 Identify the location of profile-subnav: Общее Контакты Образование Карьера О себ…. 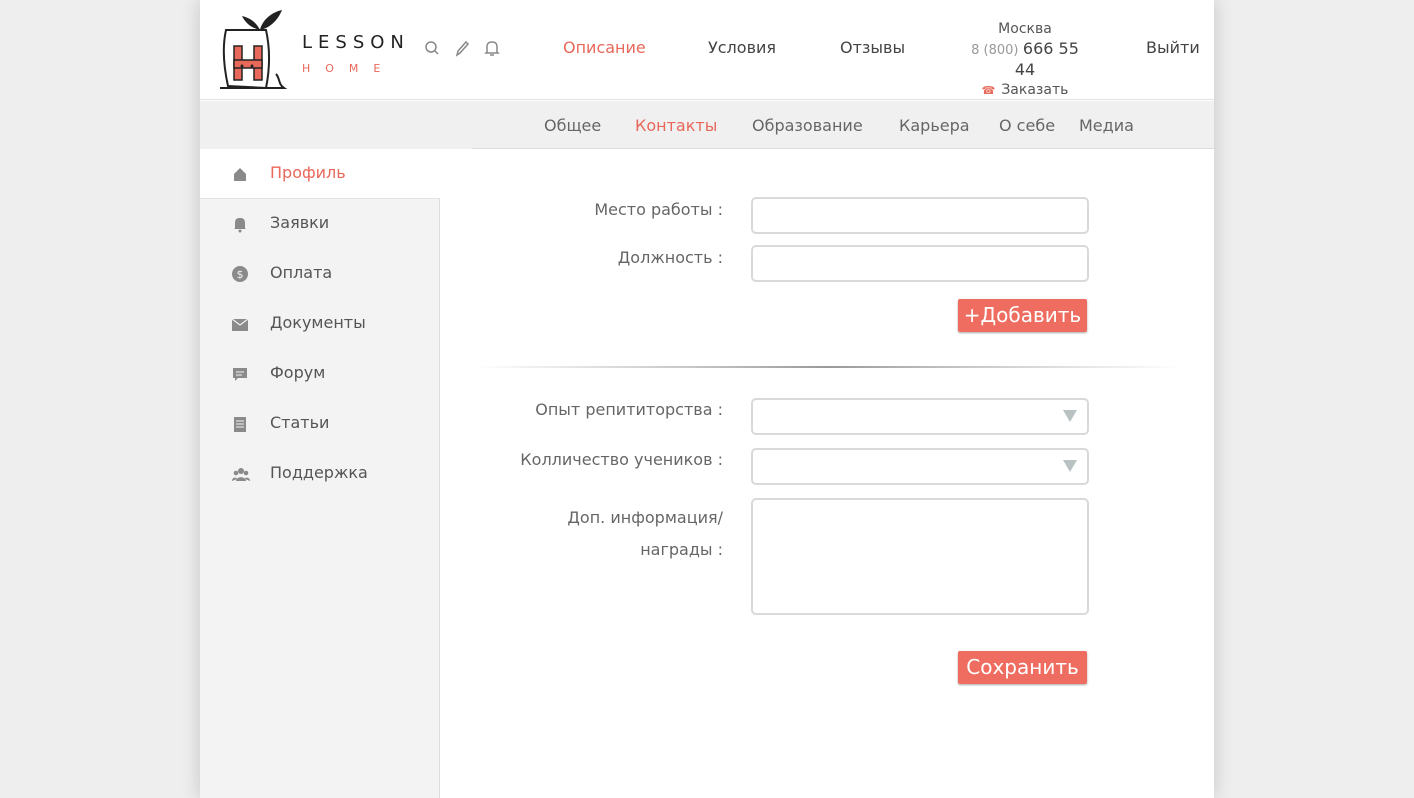
(843, 125).